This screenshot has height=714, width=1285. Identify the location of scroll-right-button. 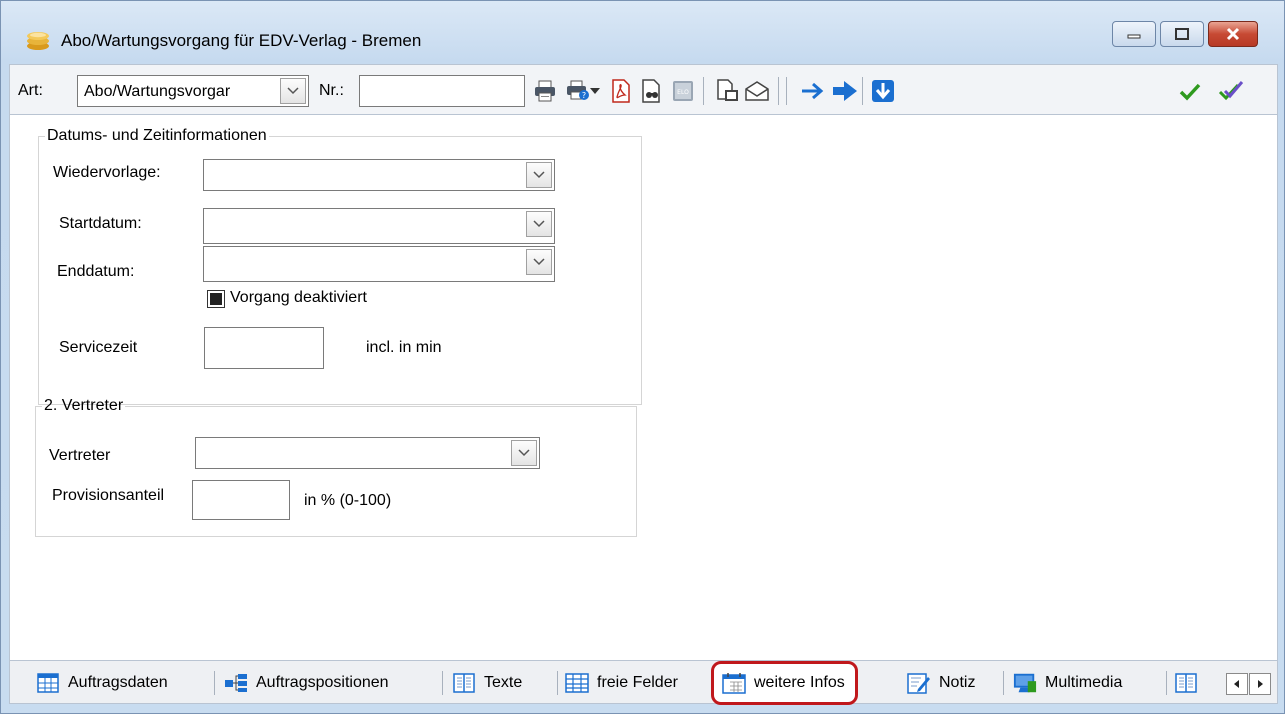
(1260, 684).